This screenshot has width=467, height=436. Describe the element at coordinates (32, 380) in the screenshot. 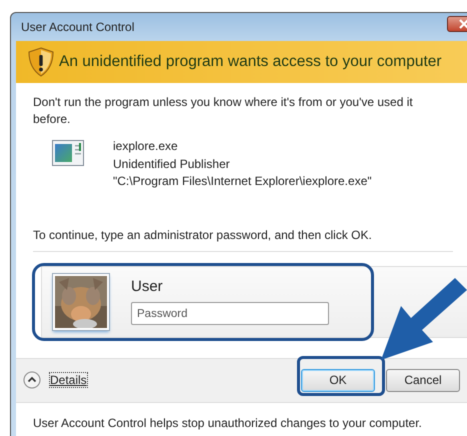

I see `collapse-chevron-button` at that location.